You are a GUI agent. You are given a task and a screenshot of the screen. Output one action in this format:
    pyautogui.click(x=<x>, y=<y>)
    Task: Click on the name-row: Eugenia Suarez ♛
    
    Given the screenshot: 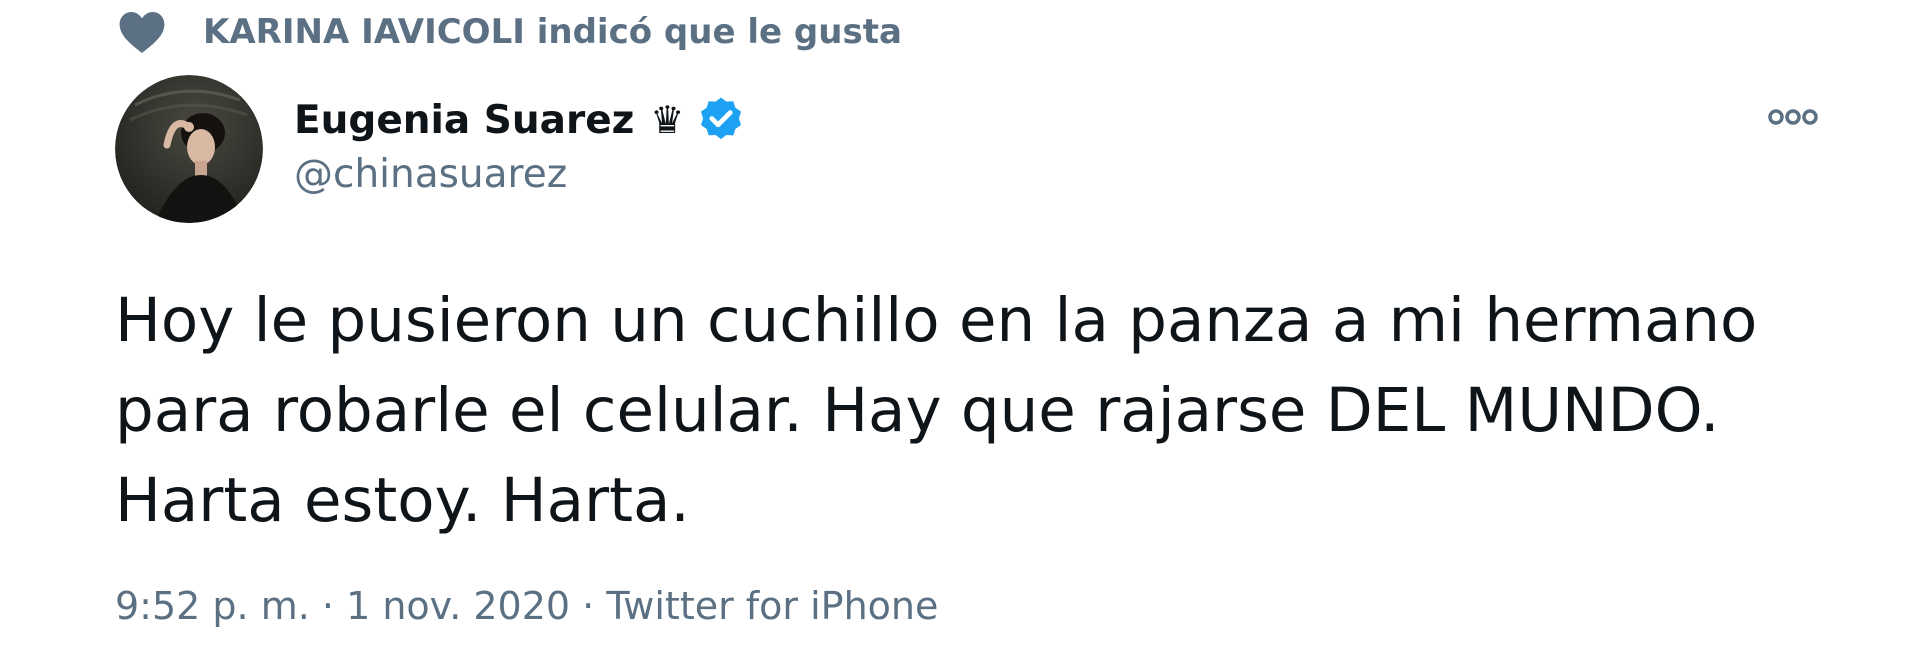 What is the action you would take?
    pyautogui.click(x=520, y=120)
    